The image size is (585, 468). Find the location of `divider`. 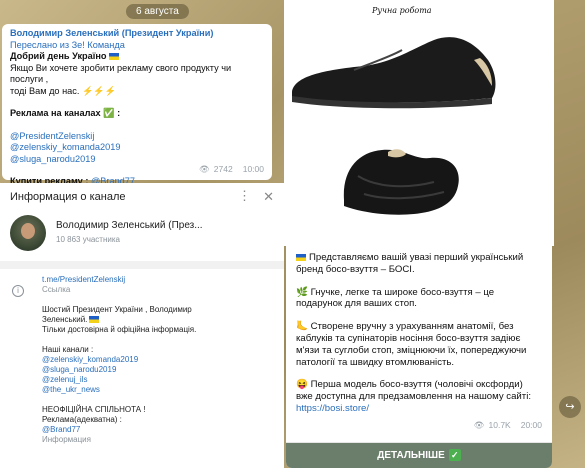

divider is located at coordinates (142, 265).